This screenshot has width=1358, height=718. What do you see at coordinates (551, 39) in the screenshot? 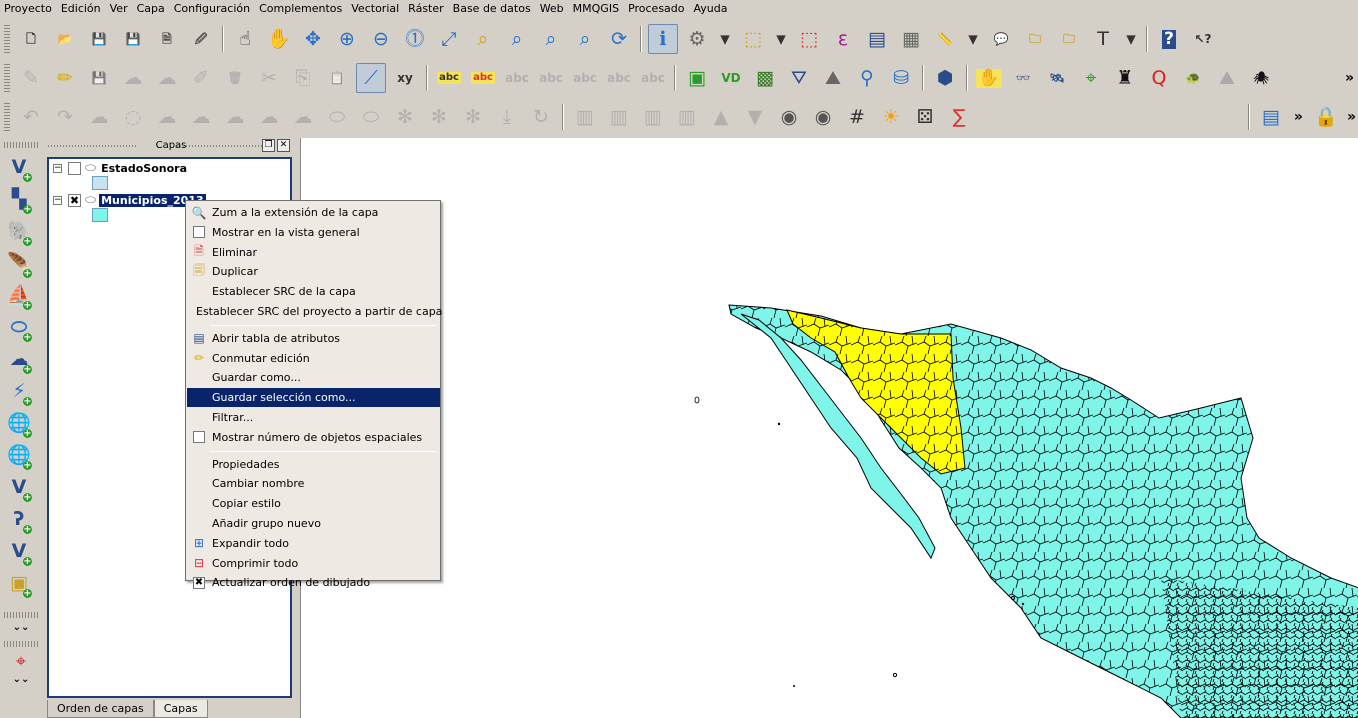
I see `zoom-last-button: ⌕` at bounding box center [551, 39].